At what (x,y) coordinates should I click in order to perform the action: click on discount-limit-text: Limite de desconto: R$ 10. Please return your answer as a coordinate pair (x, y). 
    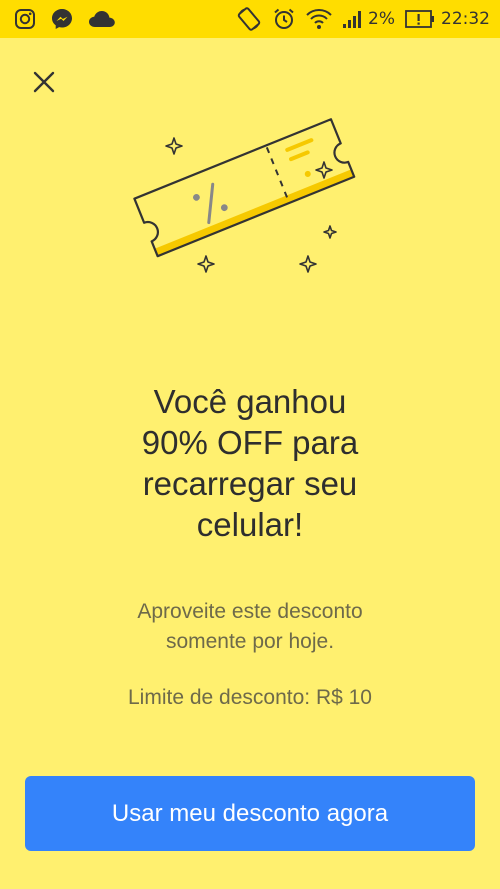
    Looking at the image, I should click on (250, 697).